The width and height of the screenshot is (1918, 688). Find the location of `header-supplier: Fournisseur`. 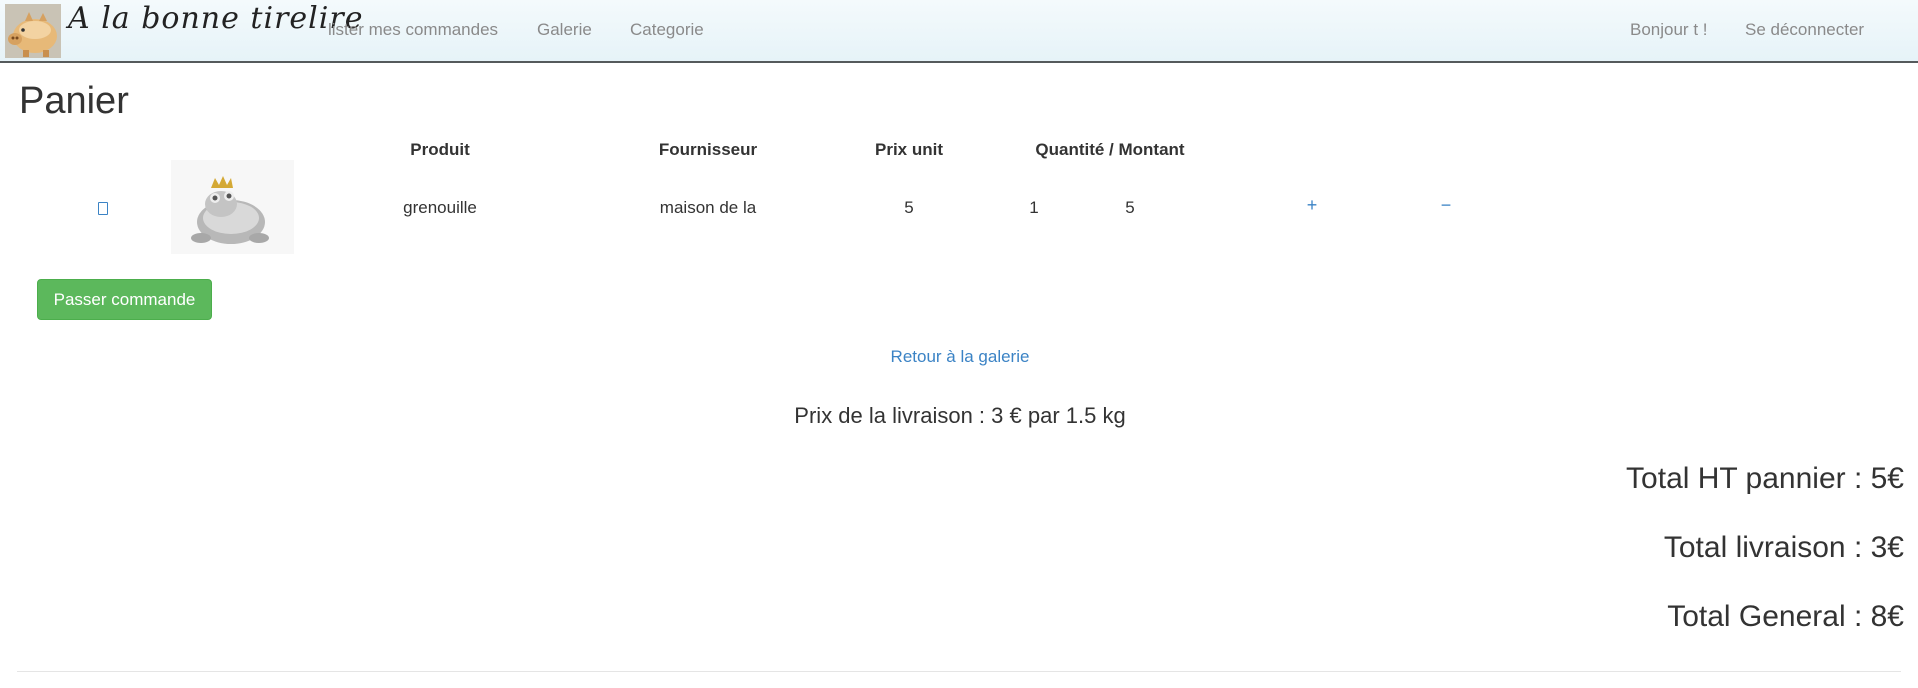

header-supplier: Fournisseur is located at coordinates (708, 149).